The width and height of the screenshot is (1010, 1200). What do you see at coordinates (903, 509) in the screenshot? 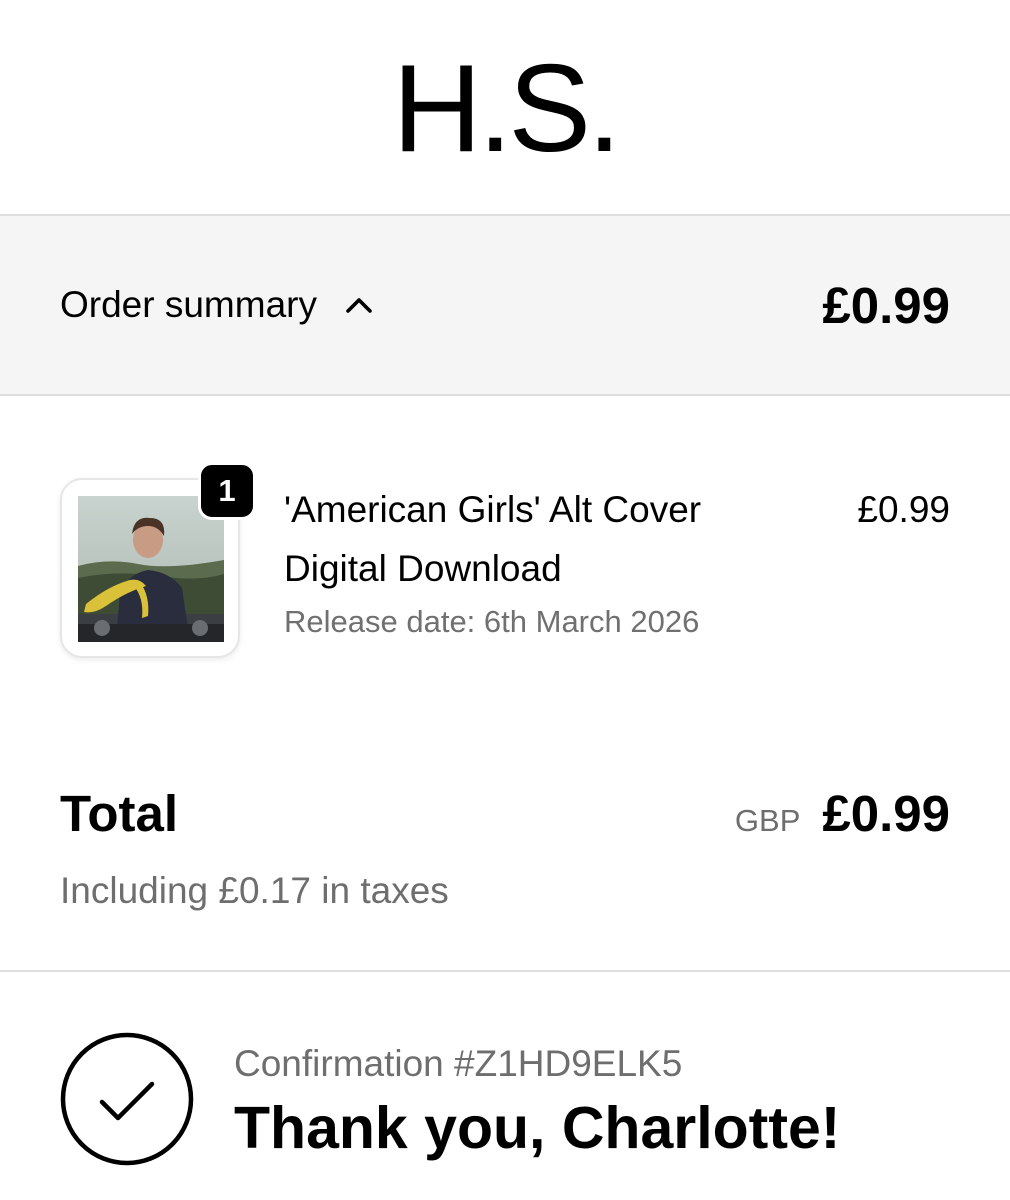
I see `item-price: £0.99` at bounding box center [903, 509].